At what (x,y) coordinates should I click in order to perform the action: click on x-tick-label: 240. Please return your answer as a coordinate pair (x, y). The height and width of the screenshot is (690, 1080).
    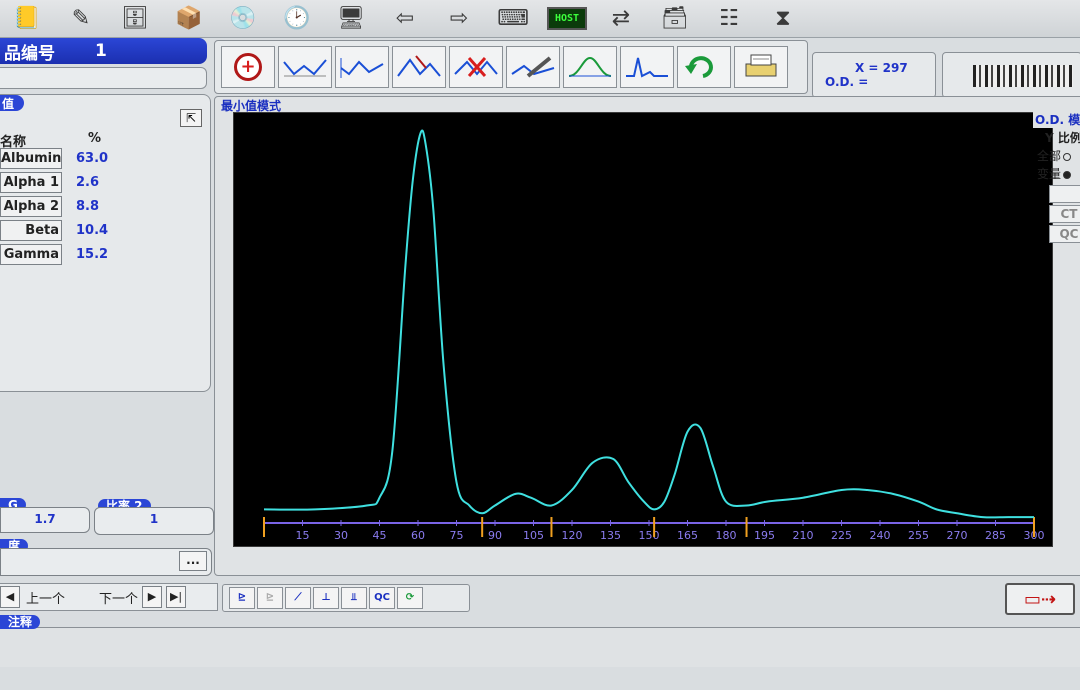
    Looking at the image, I should click on (880, 535).